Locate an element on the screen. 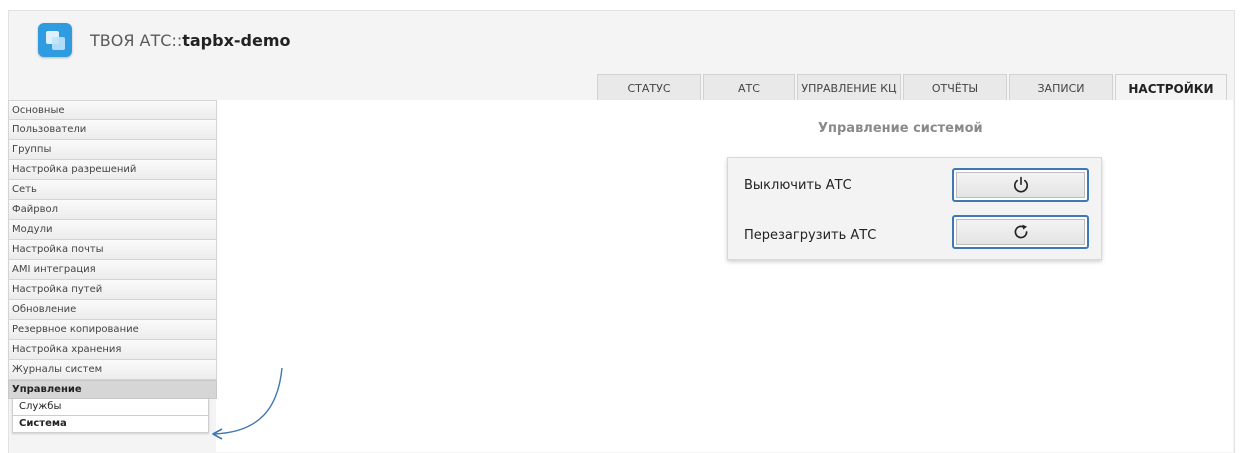 This screenshot has width=1241, height=453. reboot-label: Перезагрузить АТС is located at coordinates (810, 235).